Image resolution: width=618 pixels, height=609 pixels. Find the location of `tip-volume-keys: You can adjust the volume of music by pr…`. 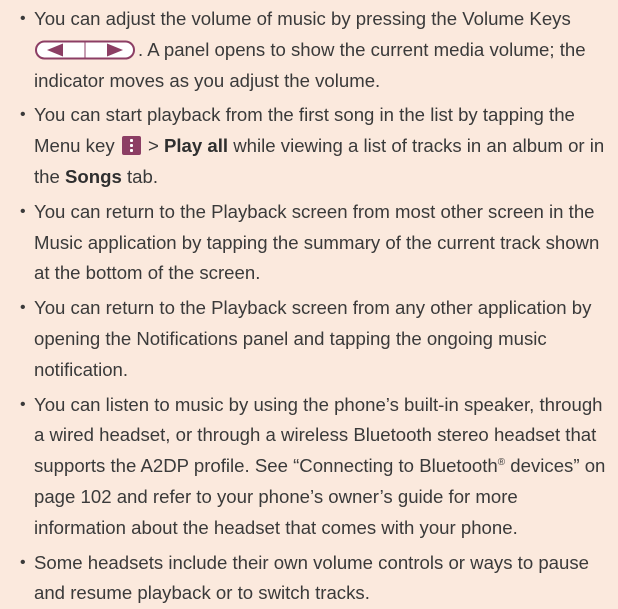

tip-volume-keys: You can adjust the volume of music by pr… is located at coordinates (315, 50).